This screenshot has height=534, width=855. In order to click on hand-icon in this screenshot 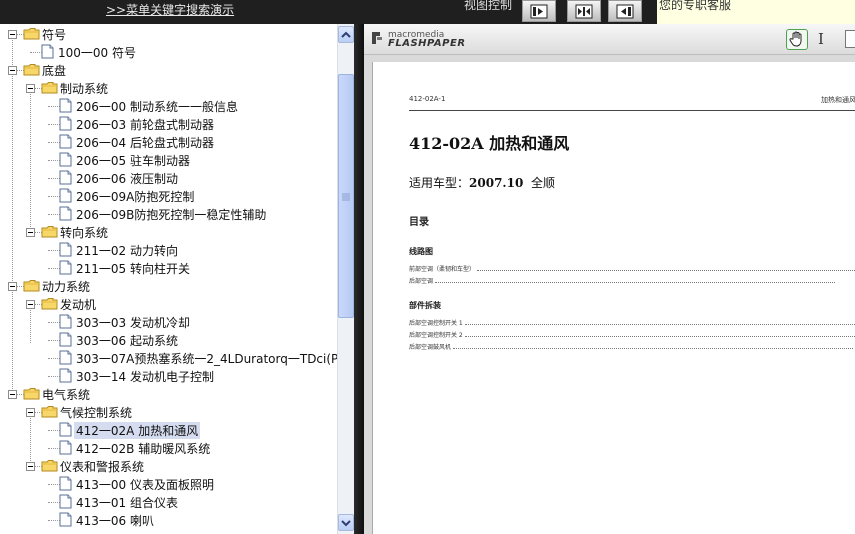, I will do `click(795, 39)`.